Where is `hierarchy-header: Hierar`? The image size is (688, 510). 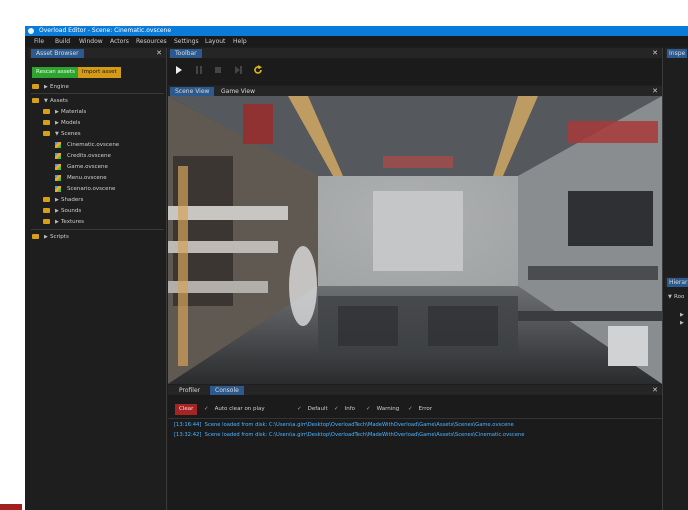 hierarchy-header: Hierar is located at coordinates (676, 282).